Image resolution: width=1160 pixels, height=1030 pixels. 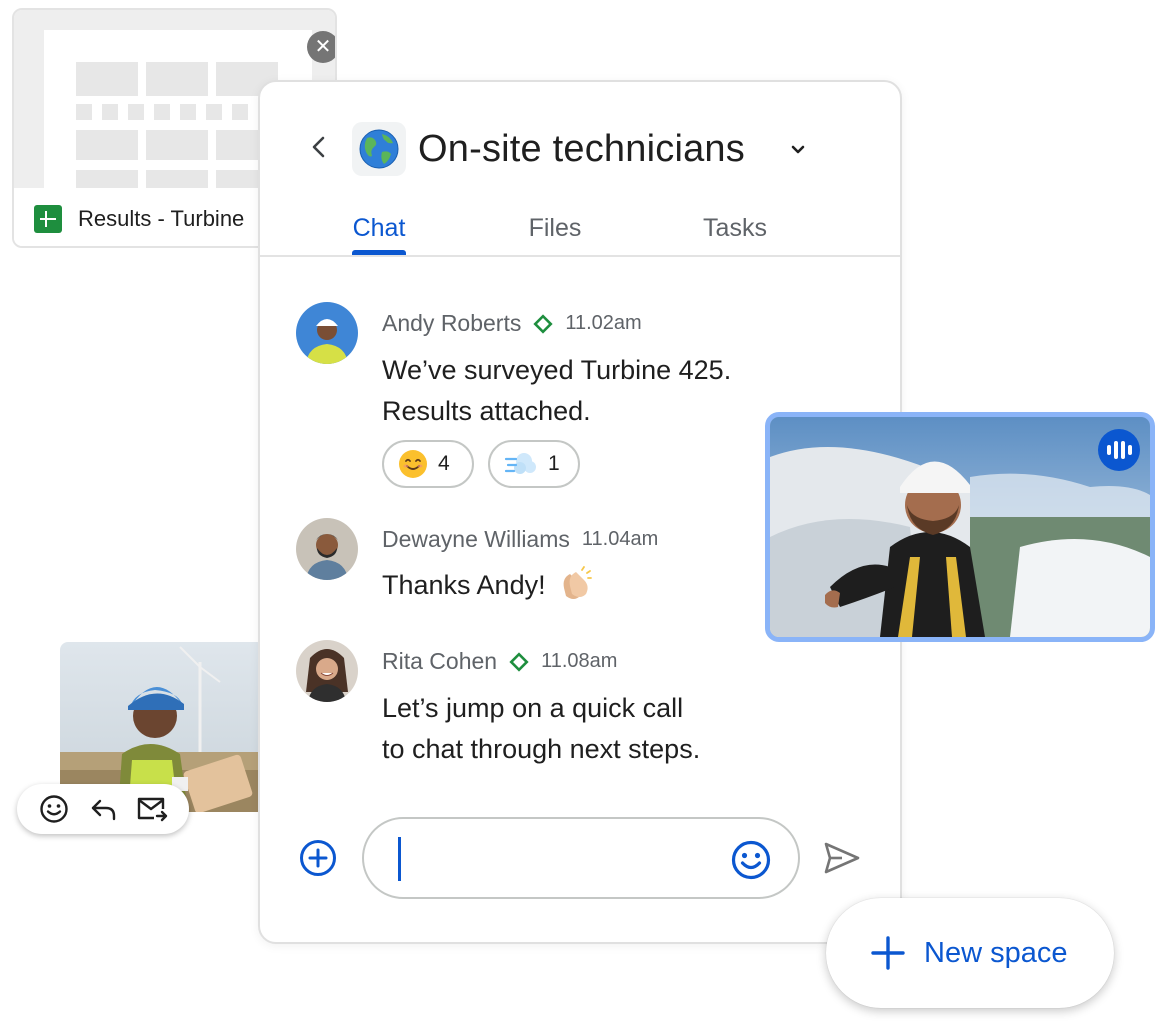 I want to click on back-arrow-icon, so click(x=319, y=147).